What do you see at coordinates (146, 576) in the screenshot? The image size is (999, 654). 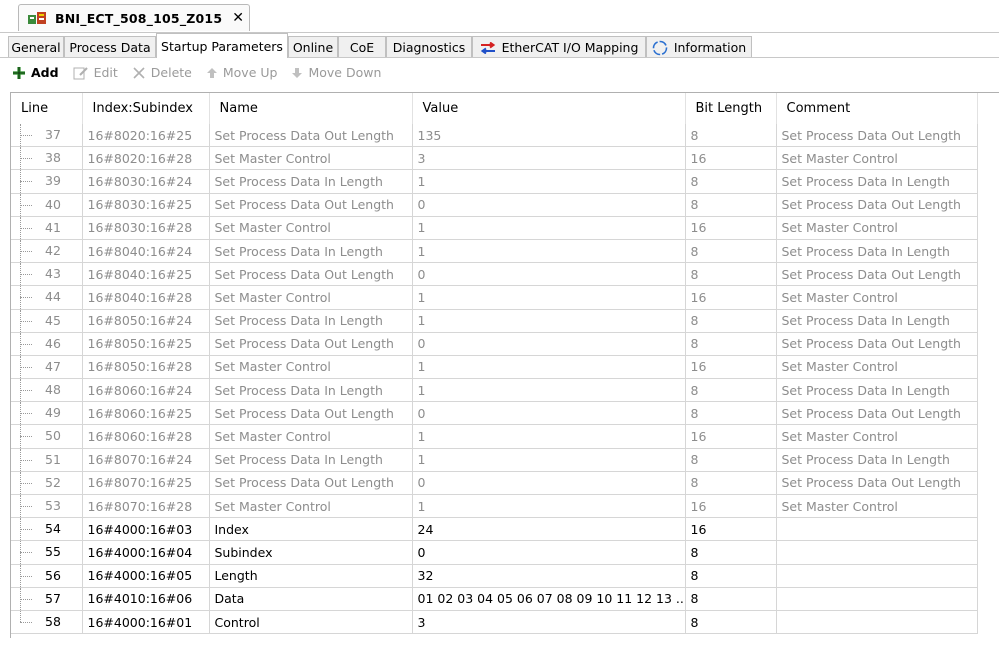 I see `cell-index-subindex: 16#4000:16#05` at bounding box center [146, 576].